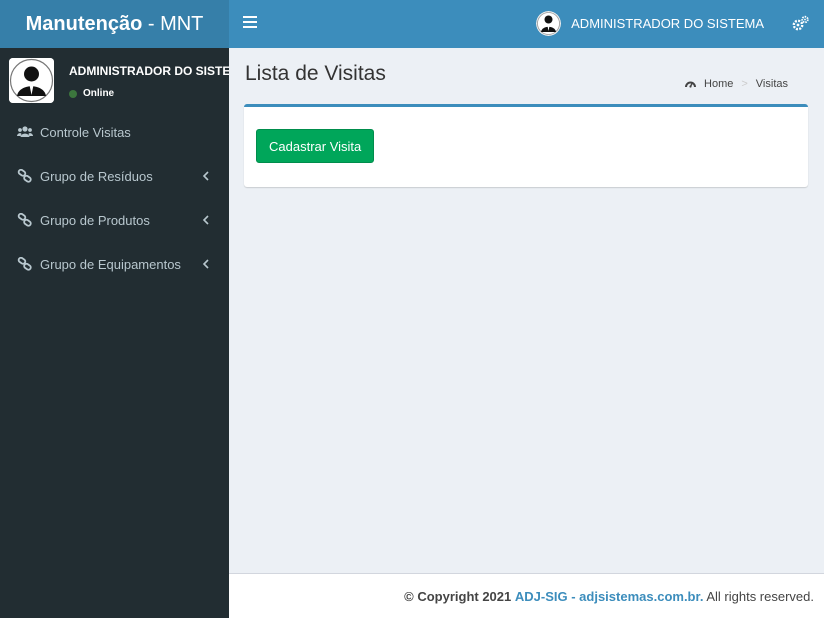 The height and width of the screenshot is (618, 824). I want to click on dashboard-icon, so click(691, 84).